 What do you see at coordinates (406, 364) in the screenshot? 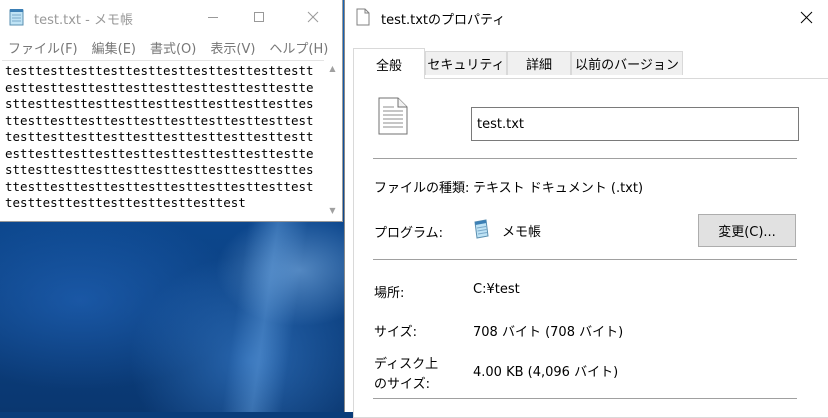
I see `disk-size-label-line1: ディスク上` at bounding box center [406, 364].